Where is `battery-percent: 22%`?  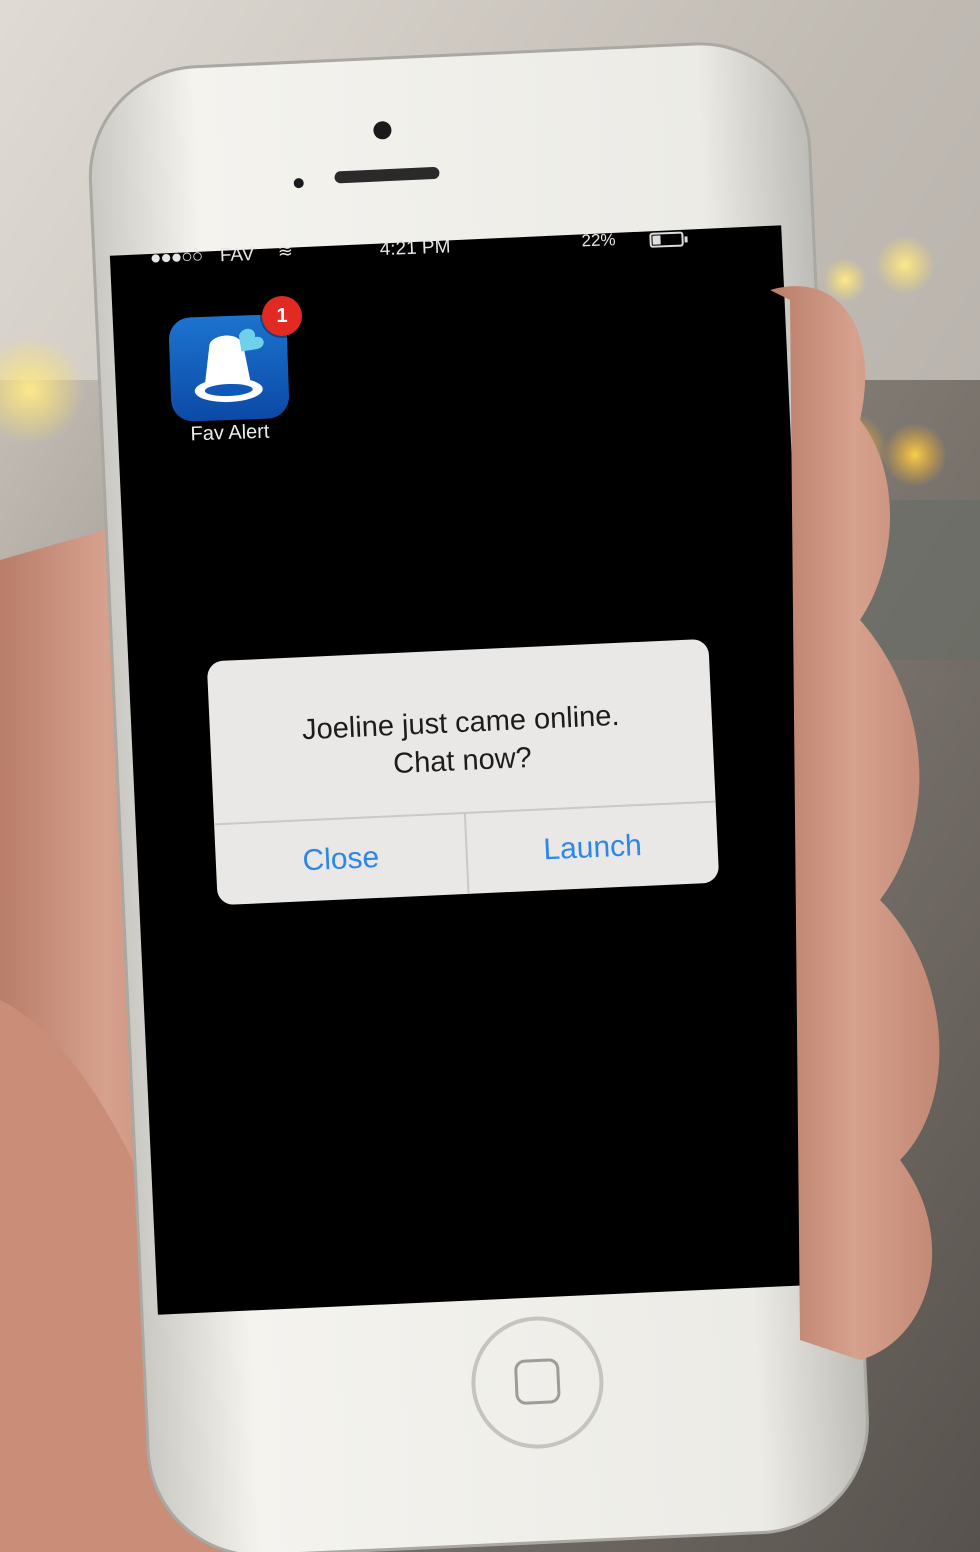
battery-percent: 22% is located at coordinates (598, 240).